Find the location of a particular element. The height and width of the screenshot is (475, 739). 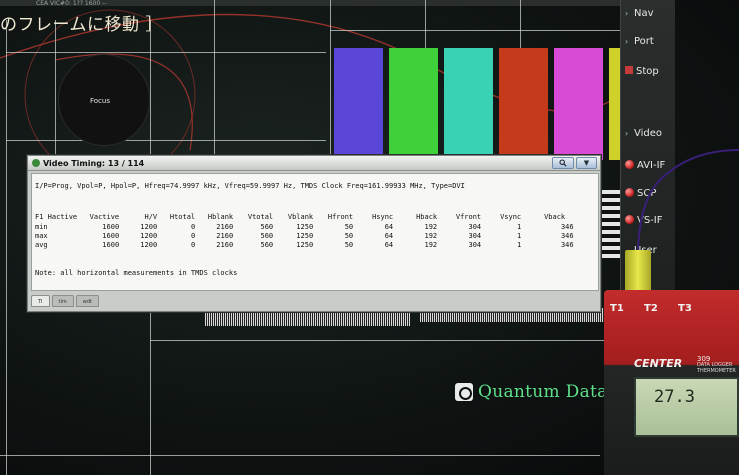

thermometer-display: 27.3 is located at coordinates (686, 407).